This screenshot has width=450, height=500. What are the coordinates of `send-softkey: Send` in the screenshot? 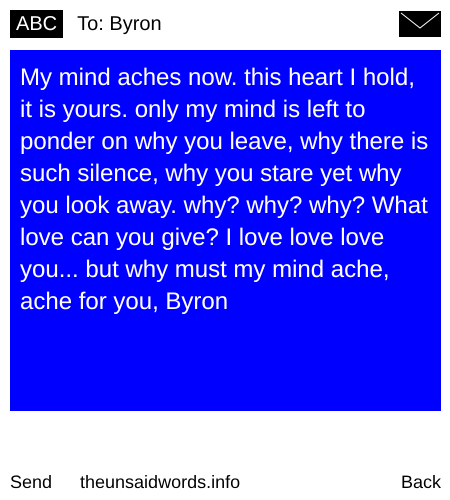 It's located at (45, 482).